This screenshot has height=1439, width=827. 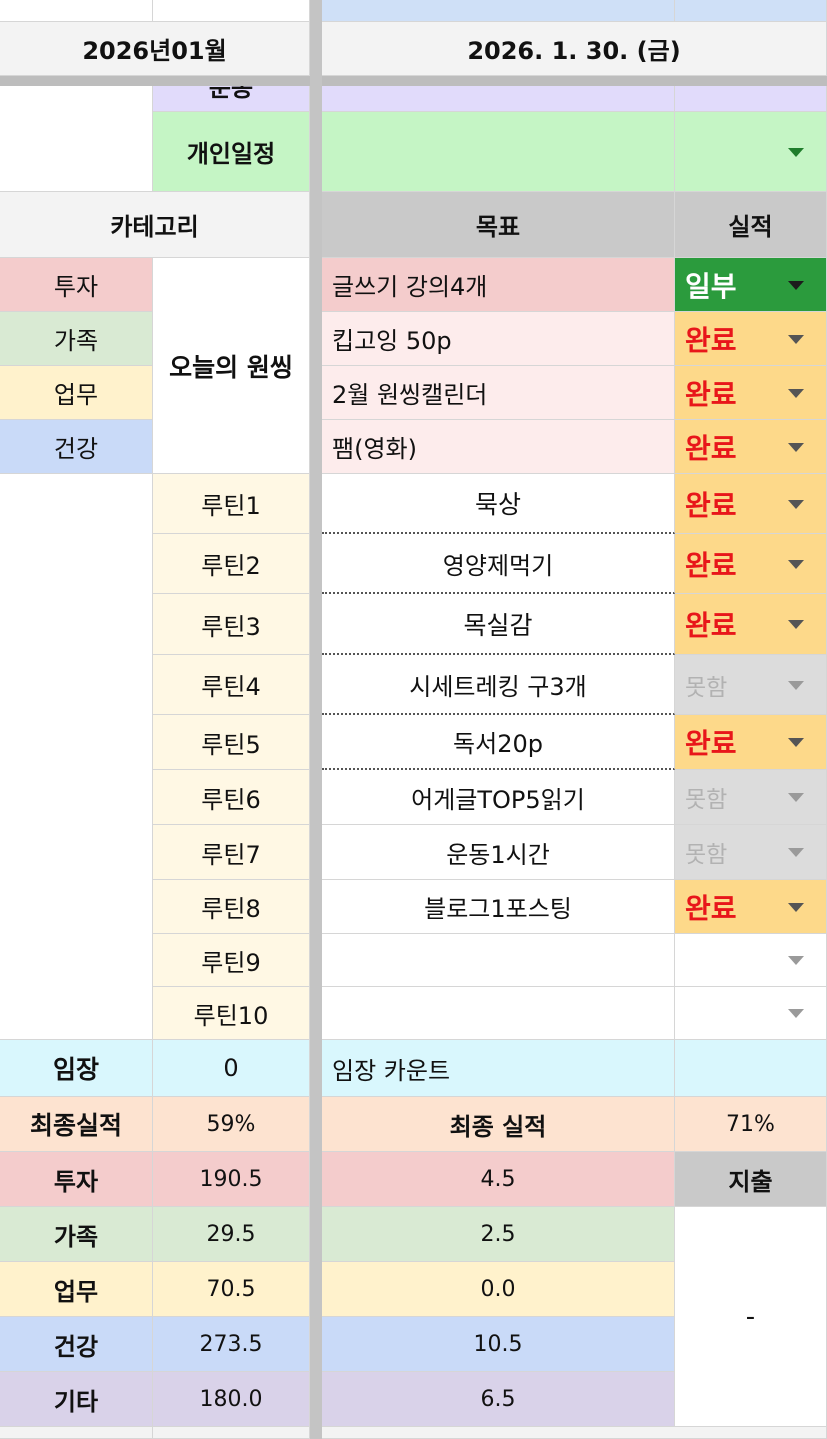 I want to click on routine-result-6: 못함, so click(x=751, y=797).